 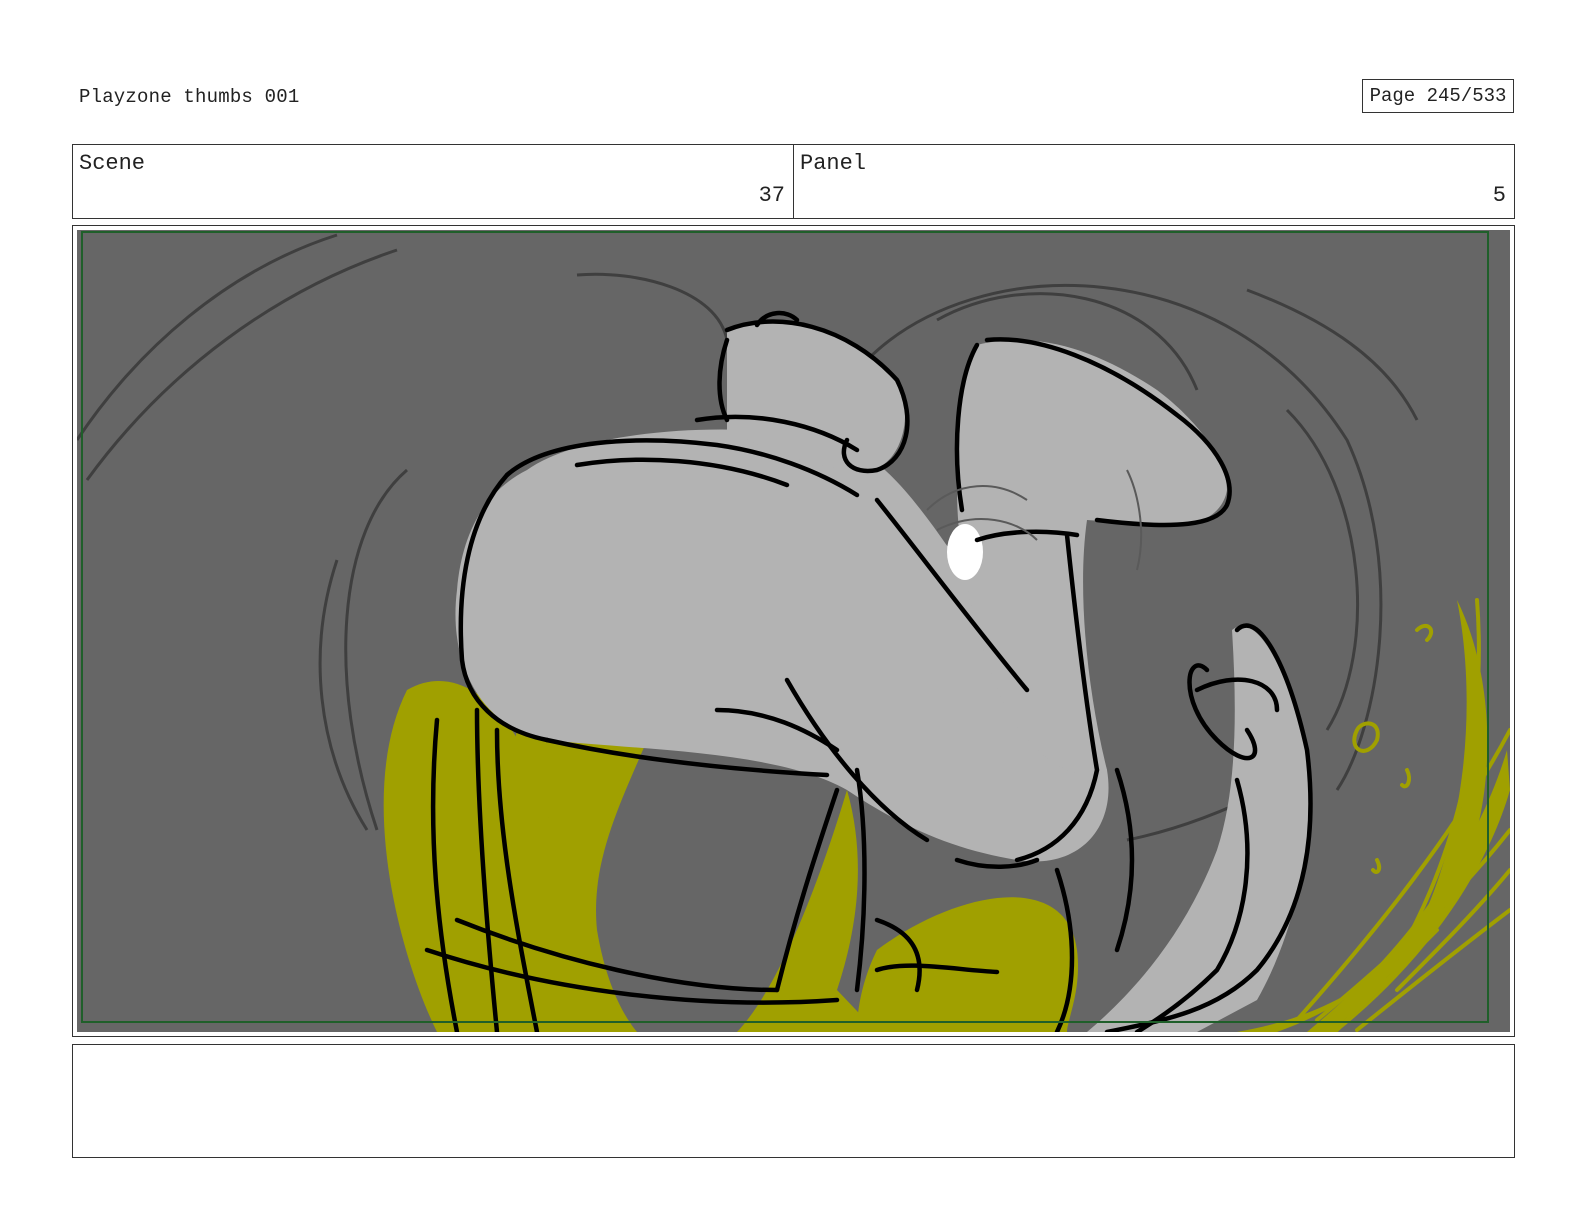 I want to click on scene-cell: Scene 37, so click(x=433, y=181).